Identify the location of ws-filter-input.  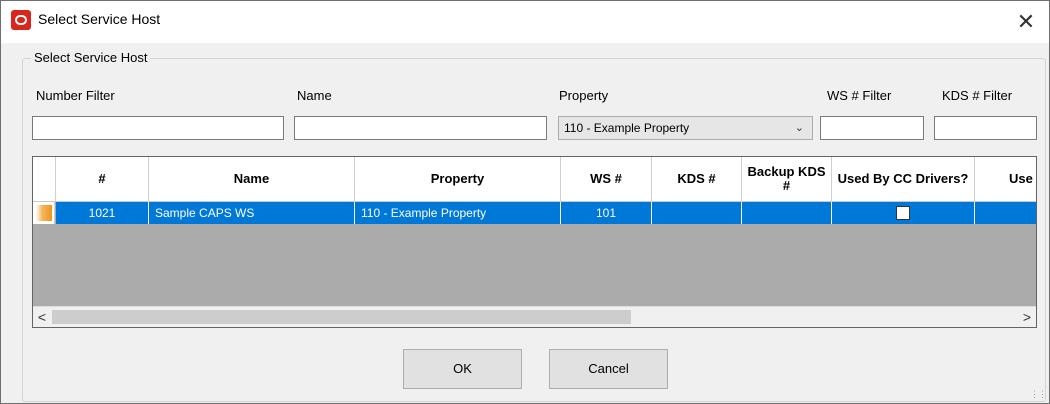
(872, 128).